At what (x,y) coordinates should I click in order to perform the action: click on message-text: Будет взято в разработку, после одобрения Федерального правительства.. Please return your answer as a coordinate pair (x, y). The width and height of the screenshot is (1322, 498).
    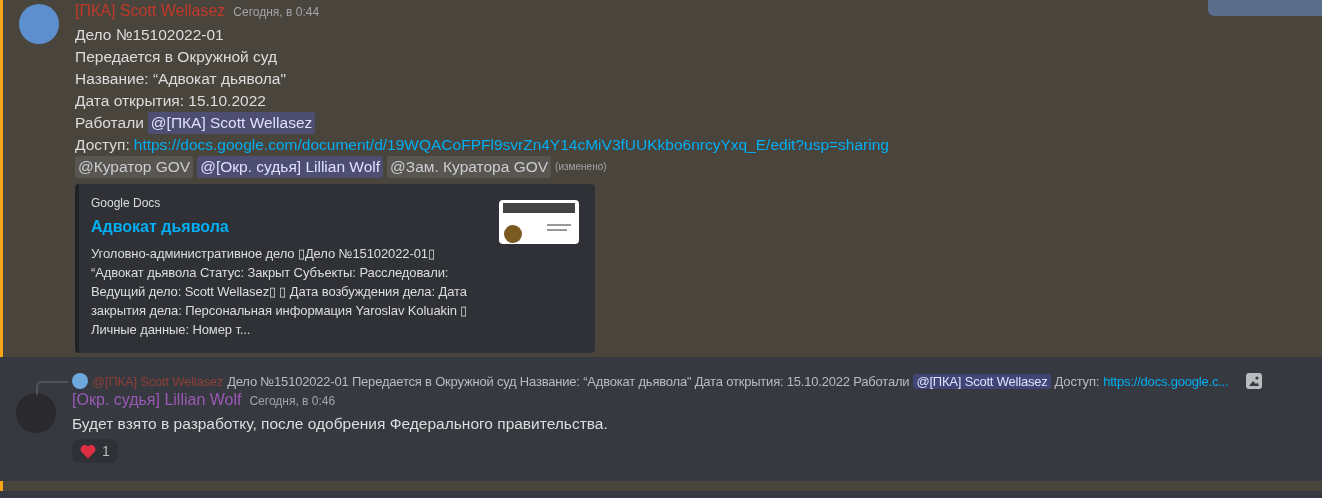
    Looking at the image, I should click on (340, 424).